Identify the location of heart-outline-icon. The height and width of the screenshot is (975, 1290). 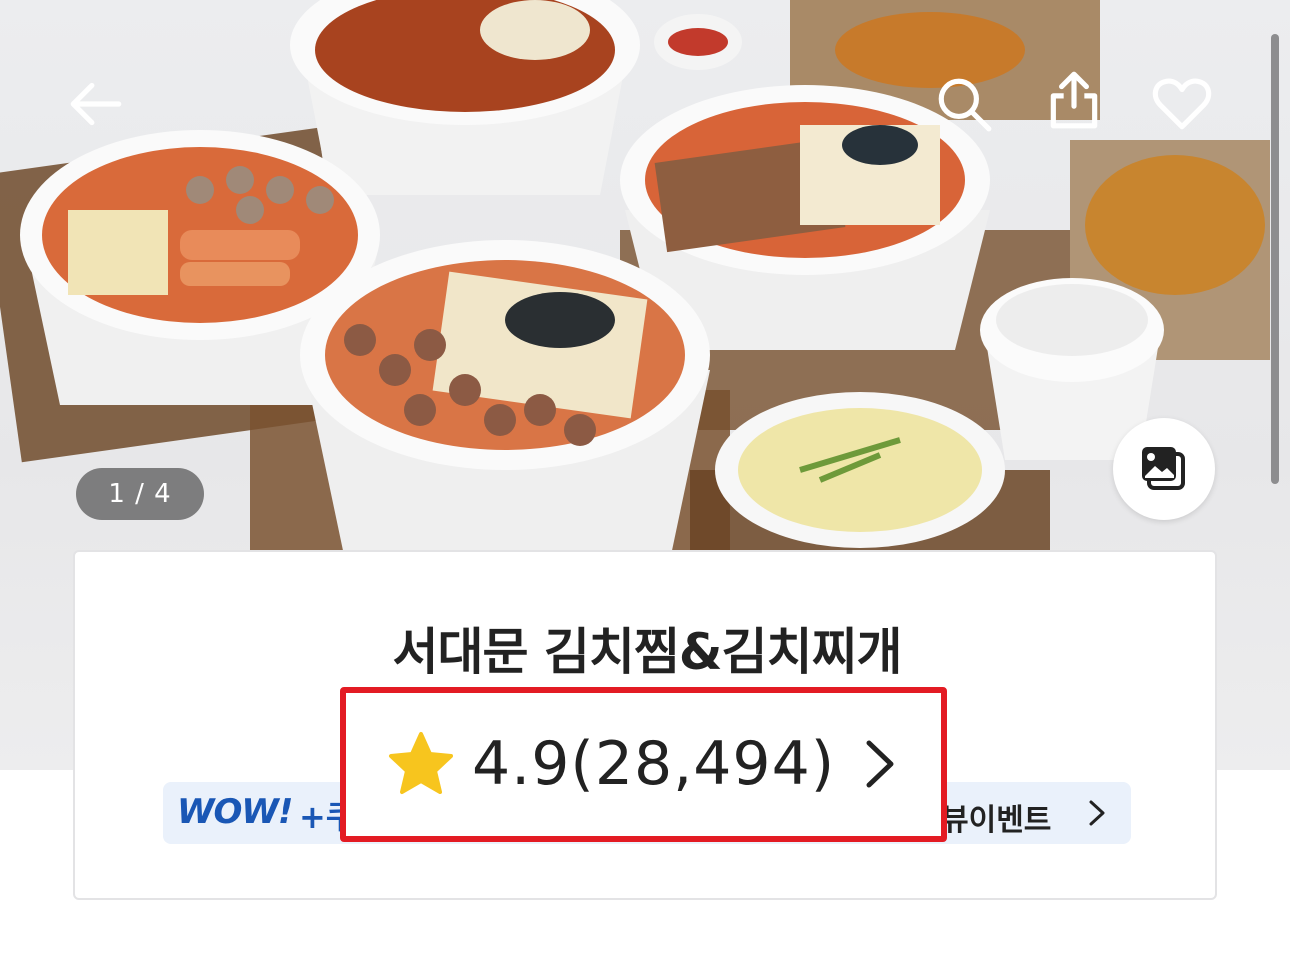
(1182, 104).